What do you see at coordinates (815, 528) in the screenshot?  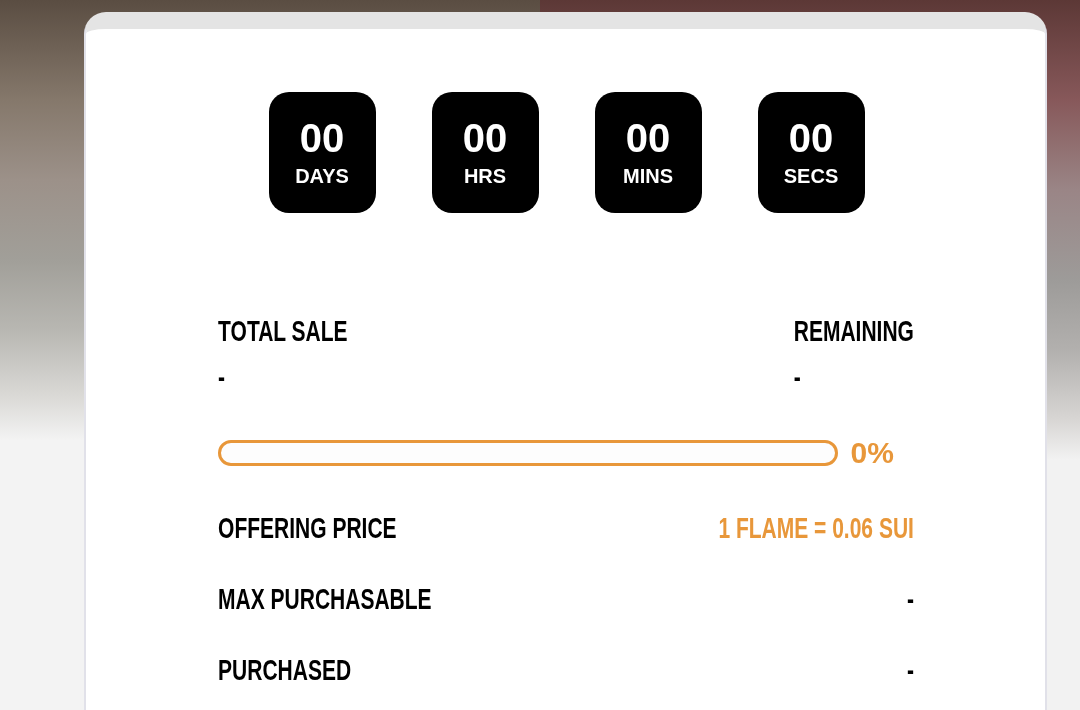 I see `detail-value: 1 FLAME = 0.06 SUI` at bounding box center [815, 528].